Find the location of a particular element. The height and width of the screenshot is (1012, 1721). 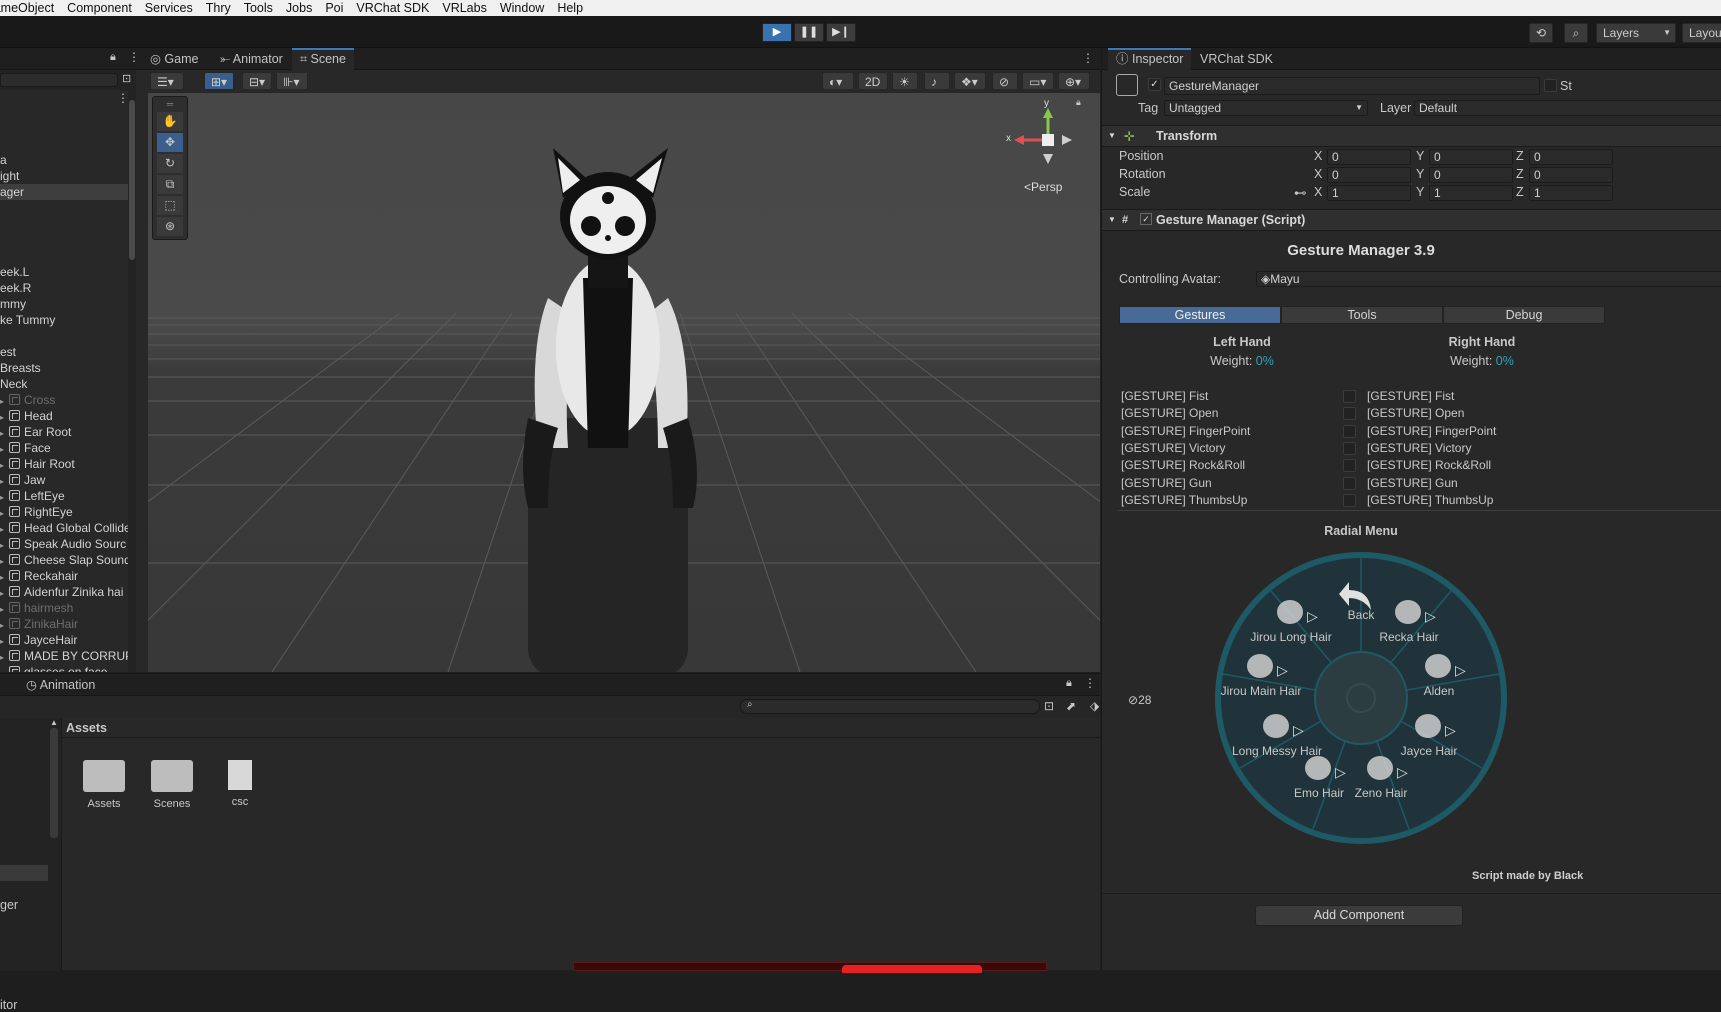

active-checkbox: ✓ is located at coordinates (1154, 84).